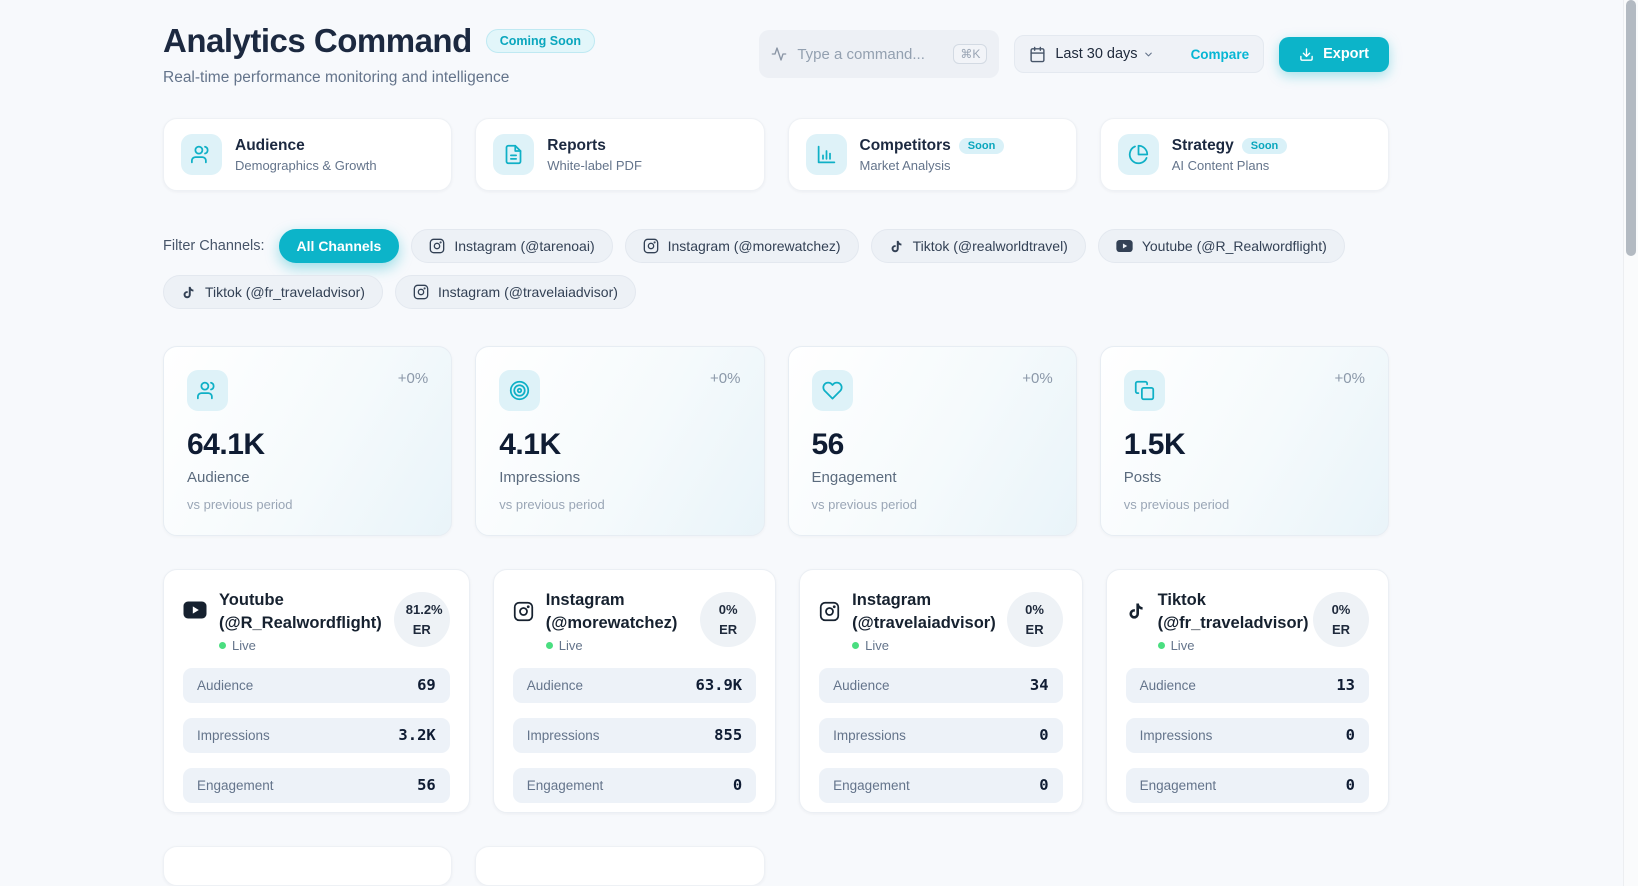  What do you see at coordinates (1144, 390) in the screenshot?
I see `copy-icon` at bounding box center [1144, 390].